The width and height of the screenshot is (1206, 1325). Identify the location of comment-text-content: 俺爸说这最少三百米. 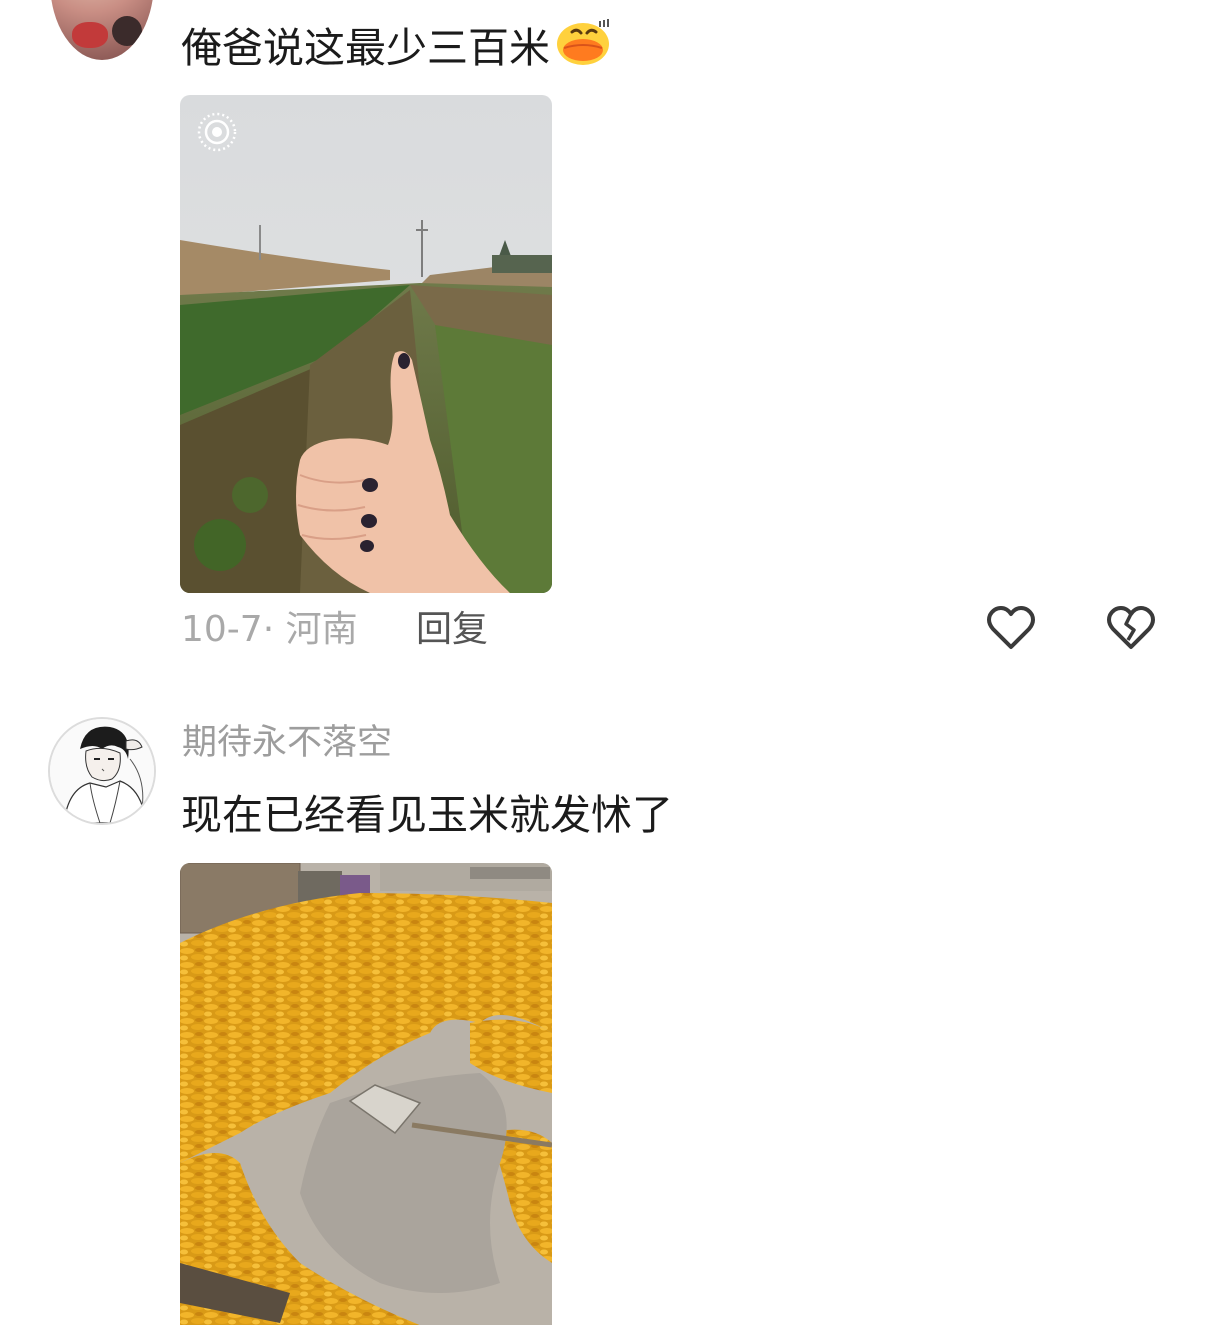
(365, 48).